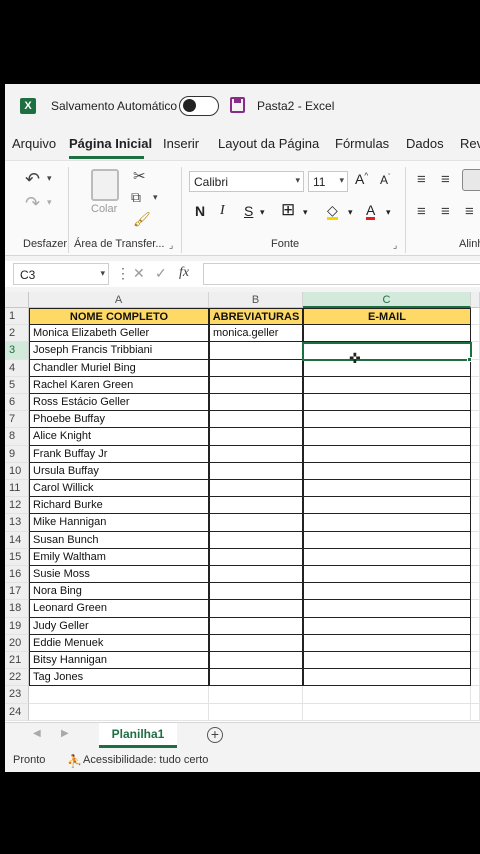 This screenshot has width=480, height=854. Describe the element at coordinates (119, 678) in the screenshot. I see `table-cell: Tag Jones` at that location.